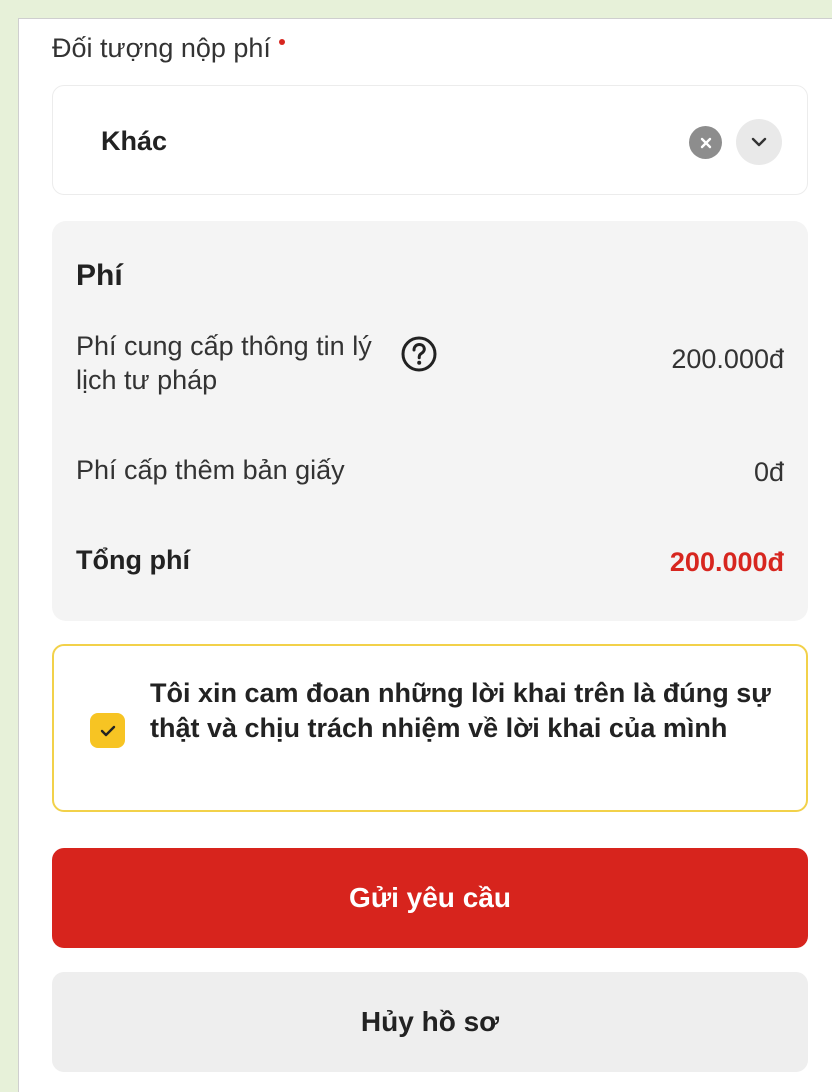 The width and height of the screenshot is (832, 1092). Describe the element at coordinates (210, 470) in the screenshot. I see `fee-item-label-paper: Phí cấp thêm bản giấy` at that location.